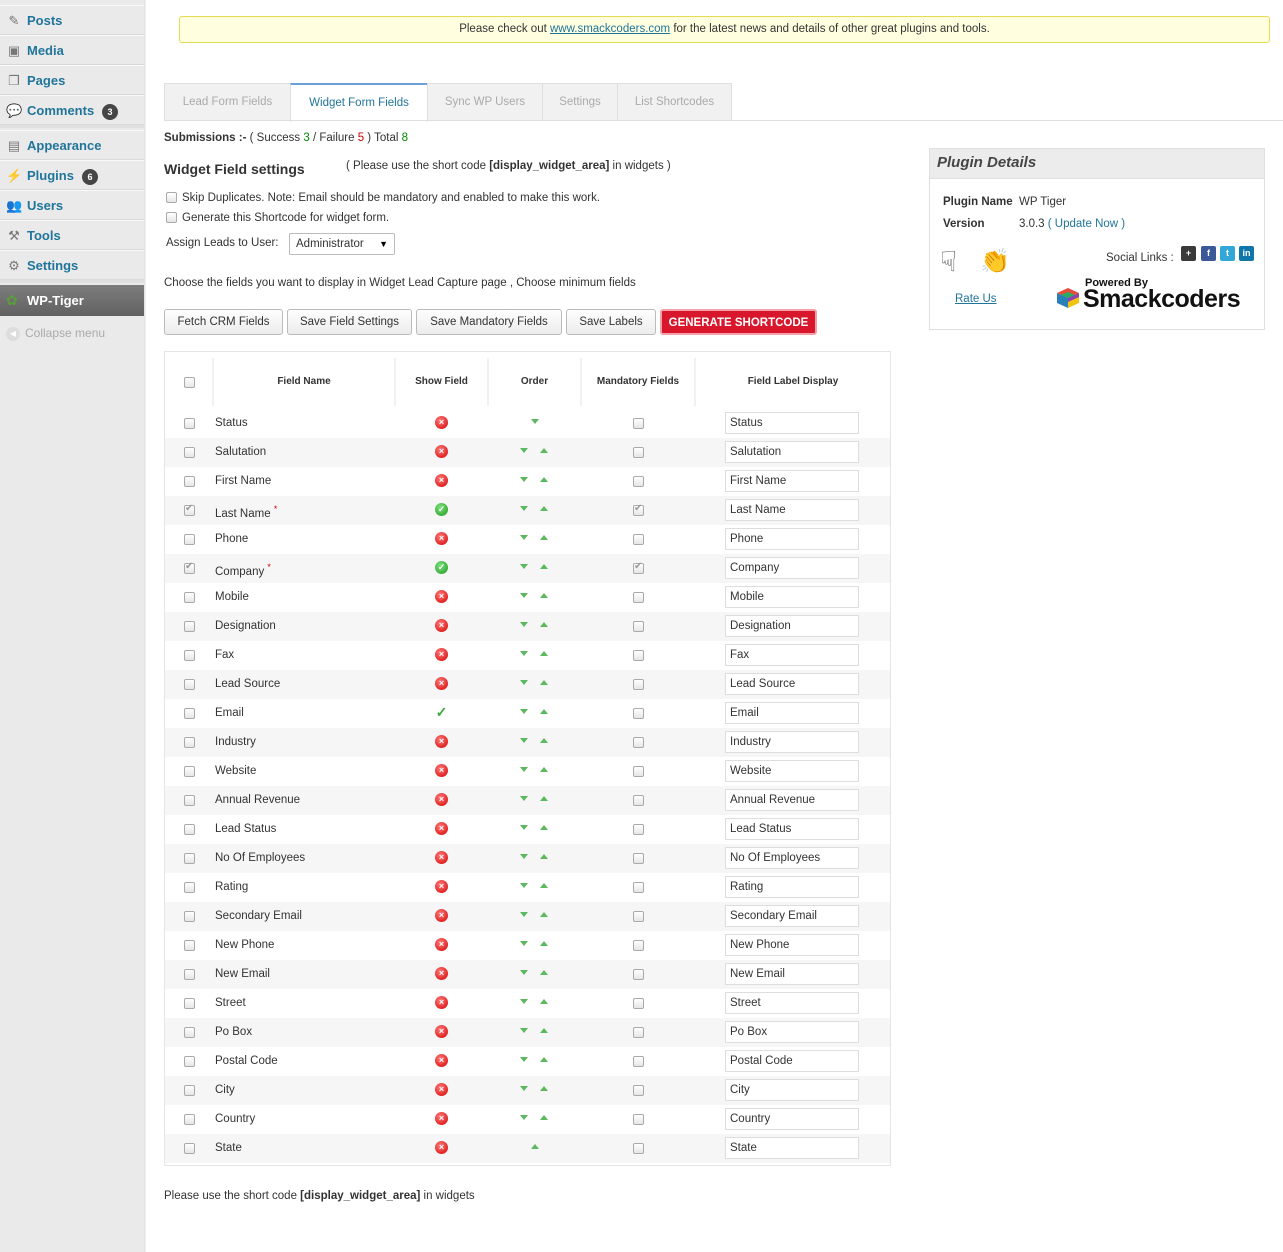 This screenshot has height=1252, width=1283. What do you see at coordinates (1155, 297) in the screenshot?
I see `smackcoders-logo: Powered By Smackcoders` at bounding box center [1155, 297].